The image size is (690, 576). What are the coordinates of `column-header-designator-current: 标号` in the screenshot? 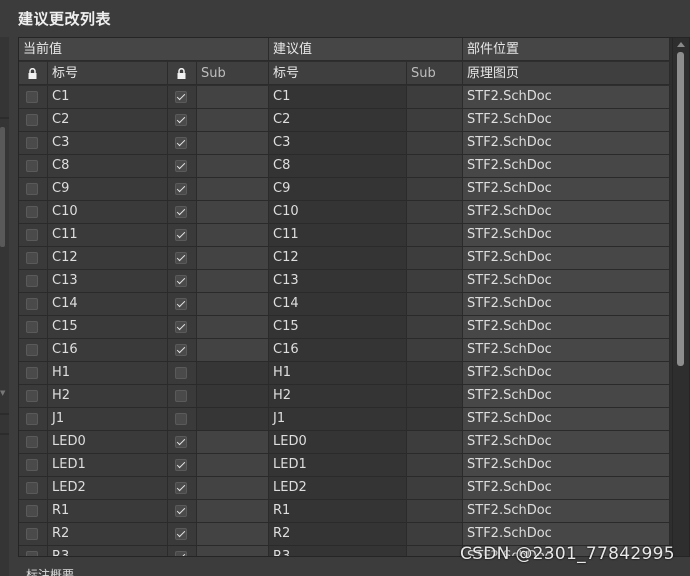 It's located at (108, 73).